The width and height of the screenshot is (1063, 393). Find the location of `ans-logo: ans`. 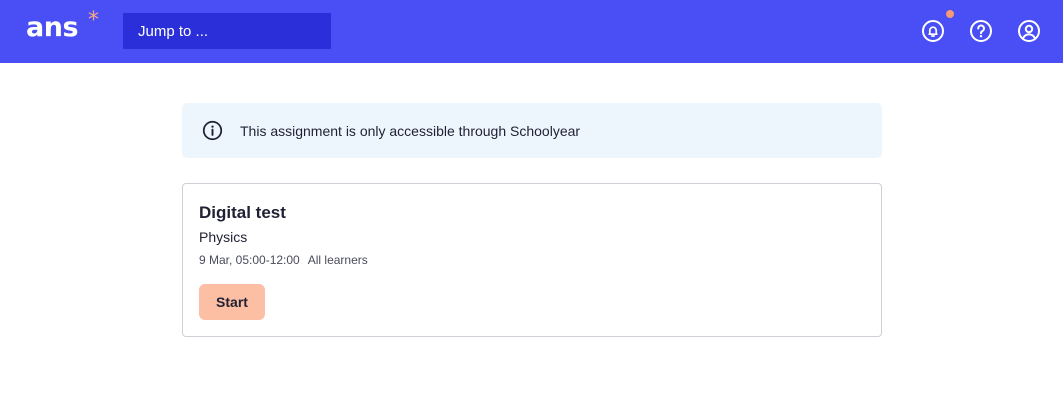

ans-logo: ans is located at coordinates (52, 28).